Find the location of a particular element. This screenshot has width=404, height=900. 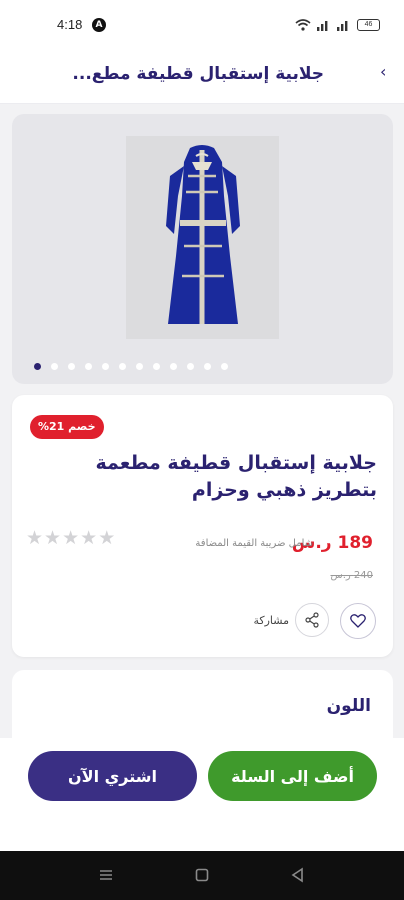

wifi-icon is located at coordinates (303, 25).